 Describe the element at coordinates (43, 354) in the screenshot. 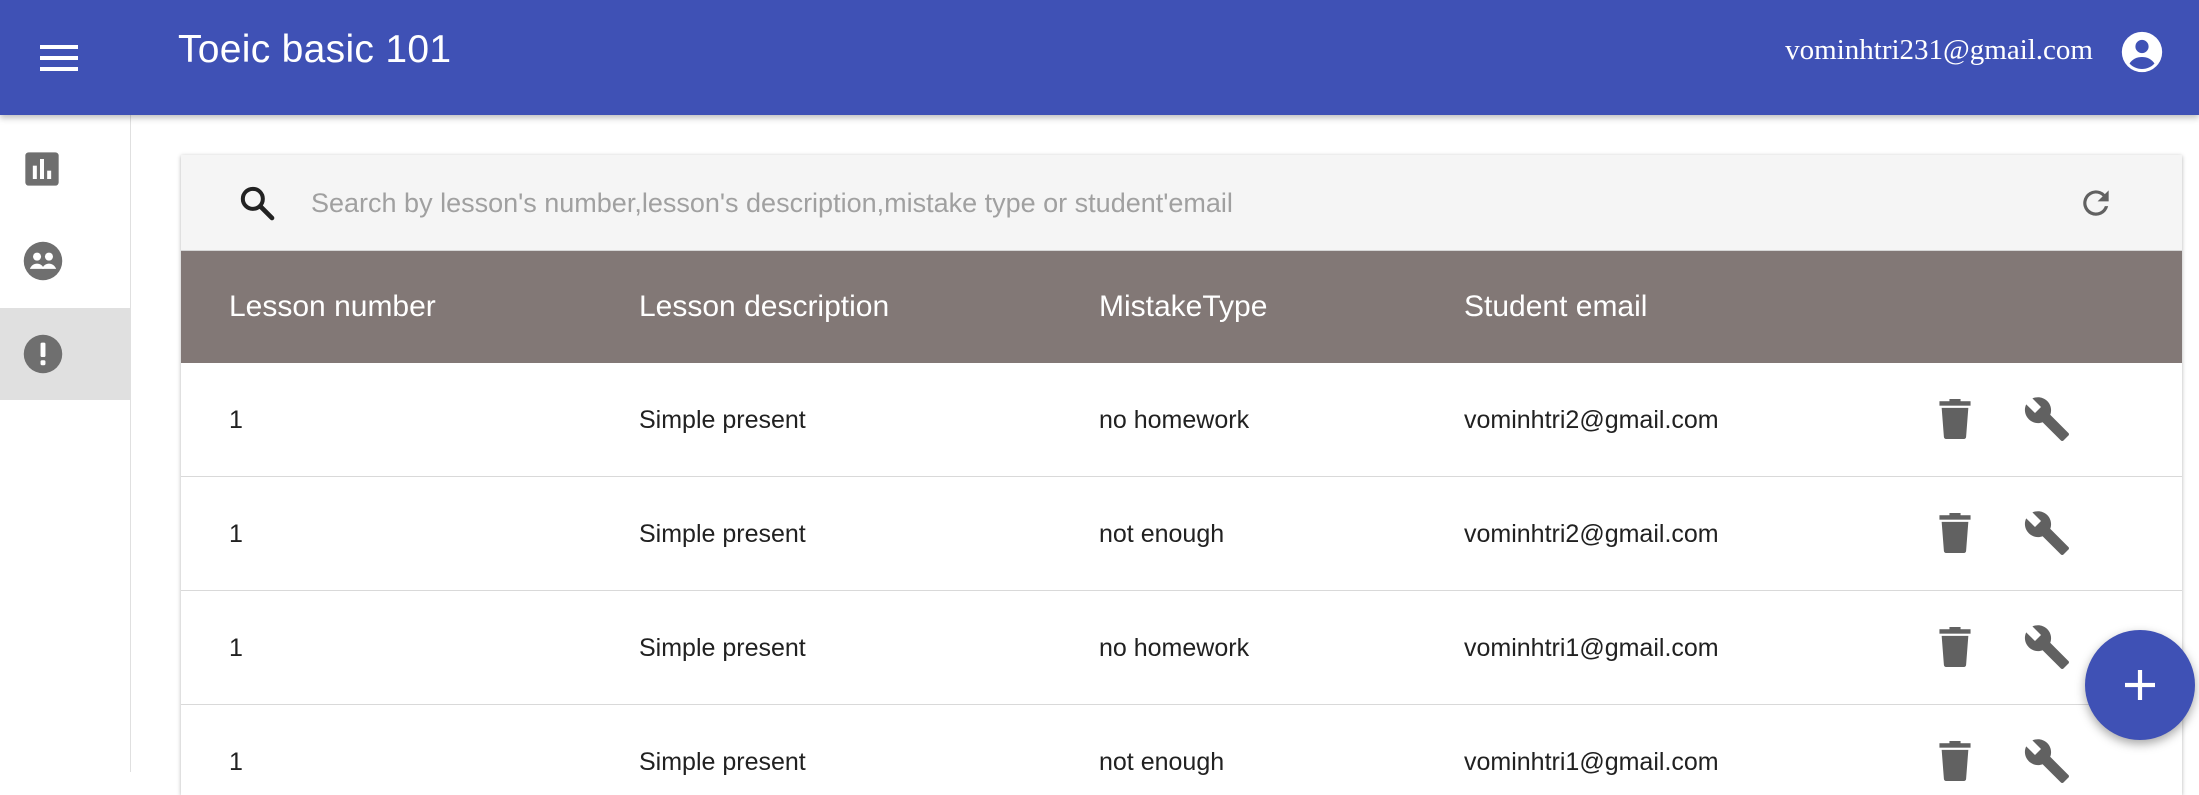

I see `error-icon` at that location.